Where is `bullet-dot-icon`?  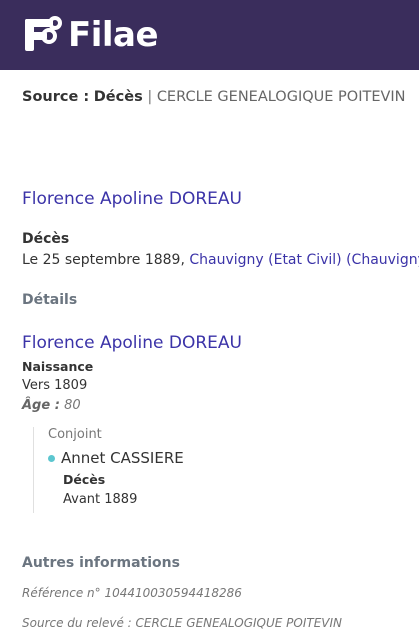
bullet-dot-icon is located at coordinates (51, 458).